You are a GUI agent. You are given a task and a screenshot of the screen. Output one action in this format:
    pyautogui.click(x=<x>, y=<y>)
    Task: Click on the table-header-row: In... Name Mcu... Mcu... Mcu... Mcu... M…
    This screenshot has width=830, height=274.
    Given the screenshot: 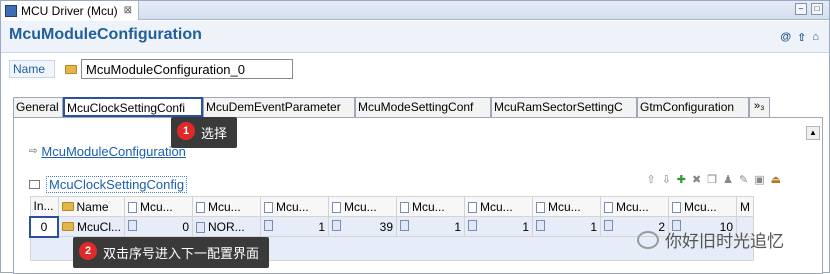 What is the action you would take?
    pyautogui.click(x=392, y=206)
    